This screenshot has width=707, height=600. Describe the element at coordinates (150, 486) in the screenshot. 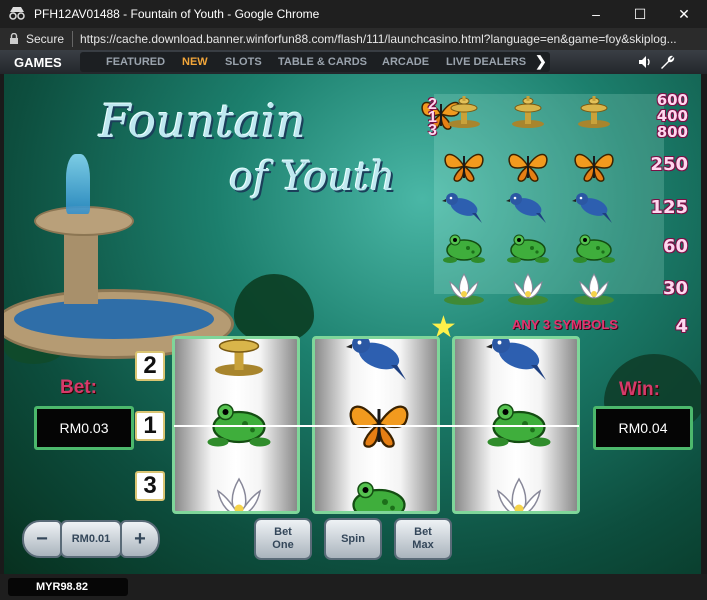

I see `line-3-indicator: 3` at that location.